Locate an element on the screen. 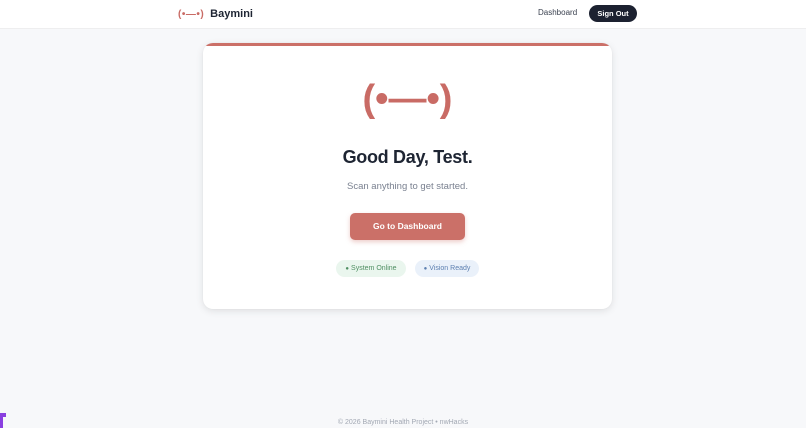  brand: (•—•) Baymini is located at coordinates (215, 14).